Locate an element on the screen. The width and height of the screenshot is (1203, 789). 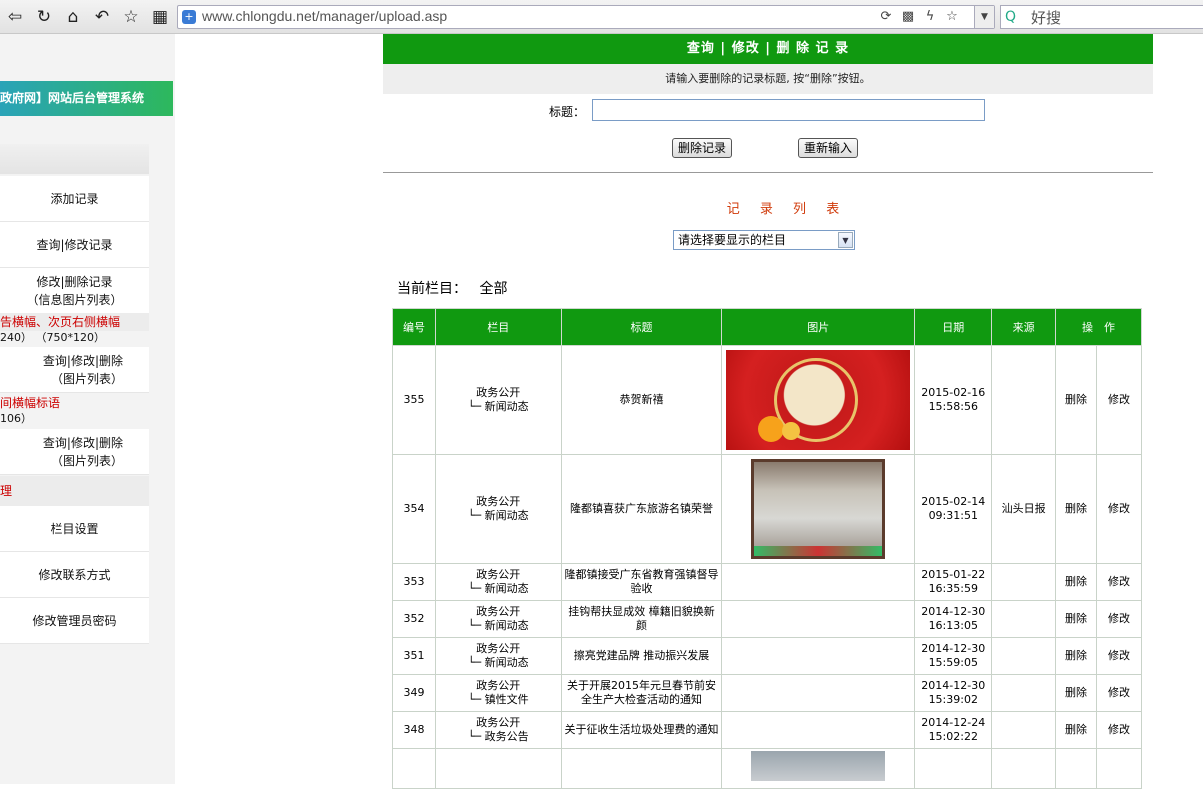
col-header-id: 编号 is located at coordinates (414, 327).